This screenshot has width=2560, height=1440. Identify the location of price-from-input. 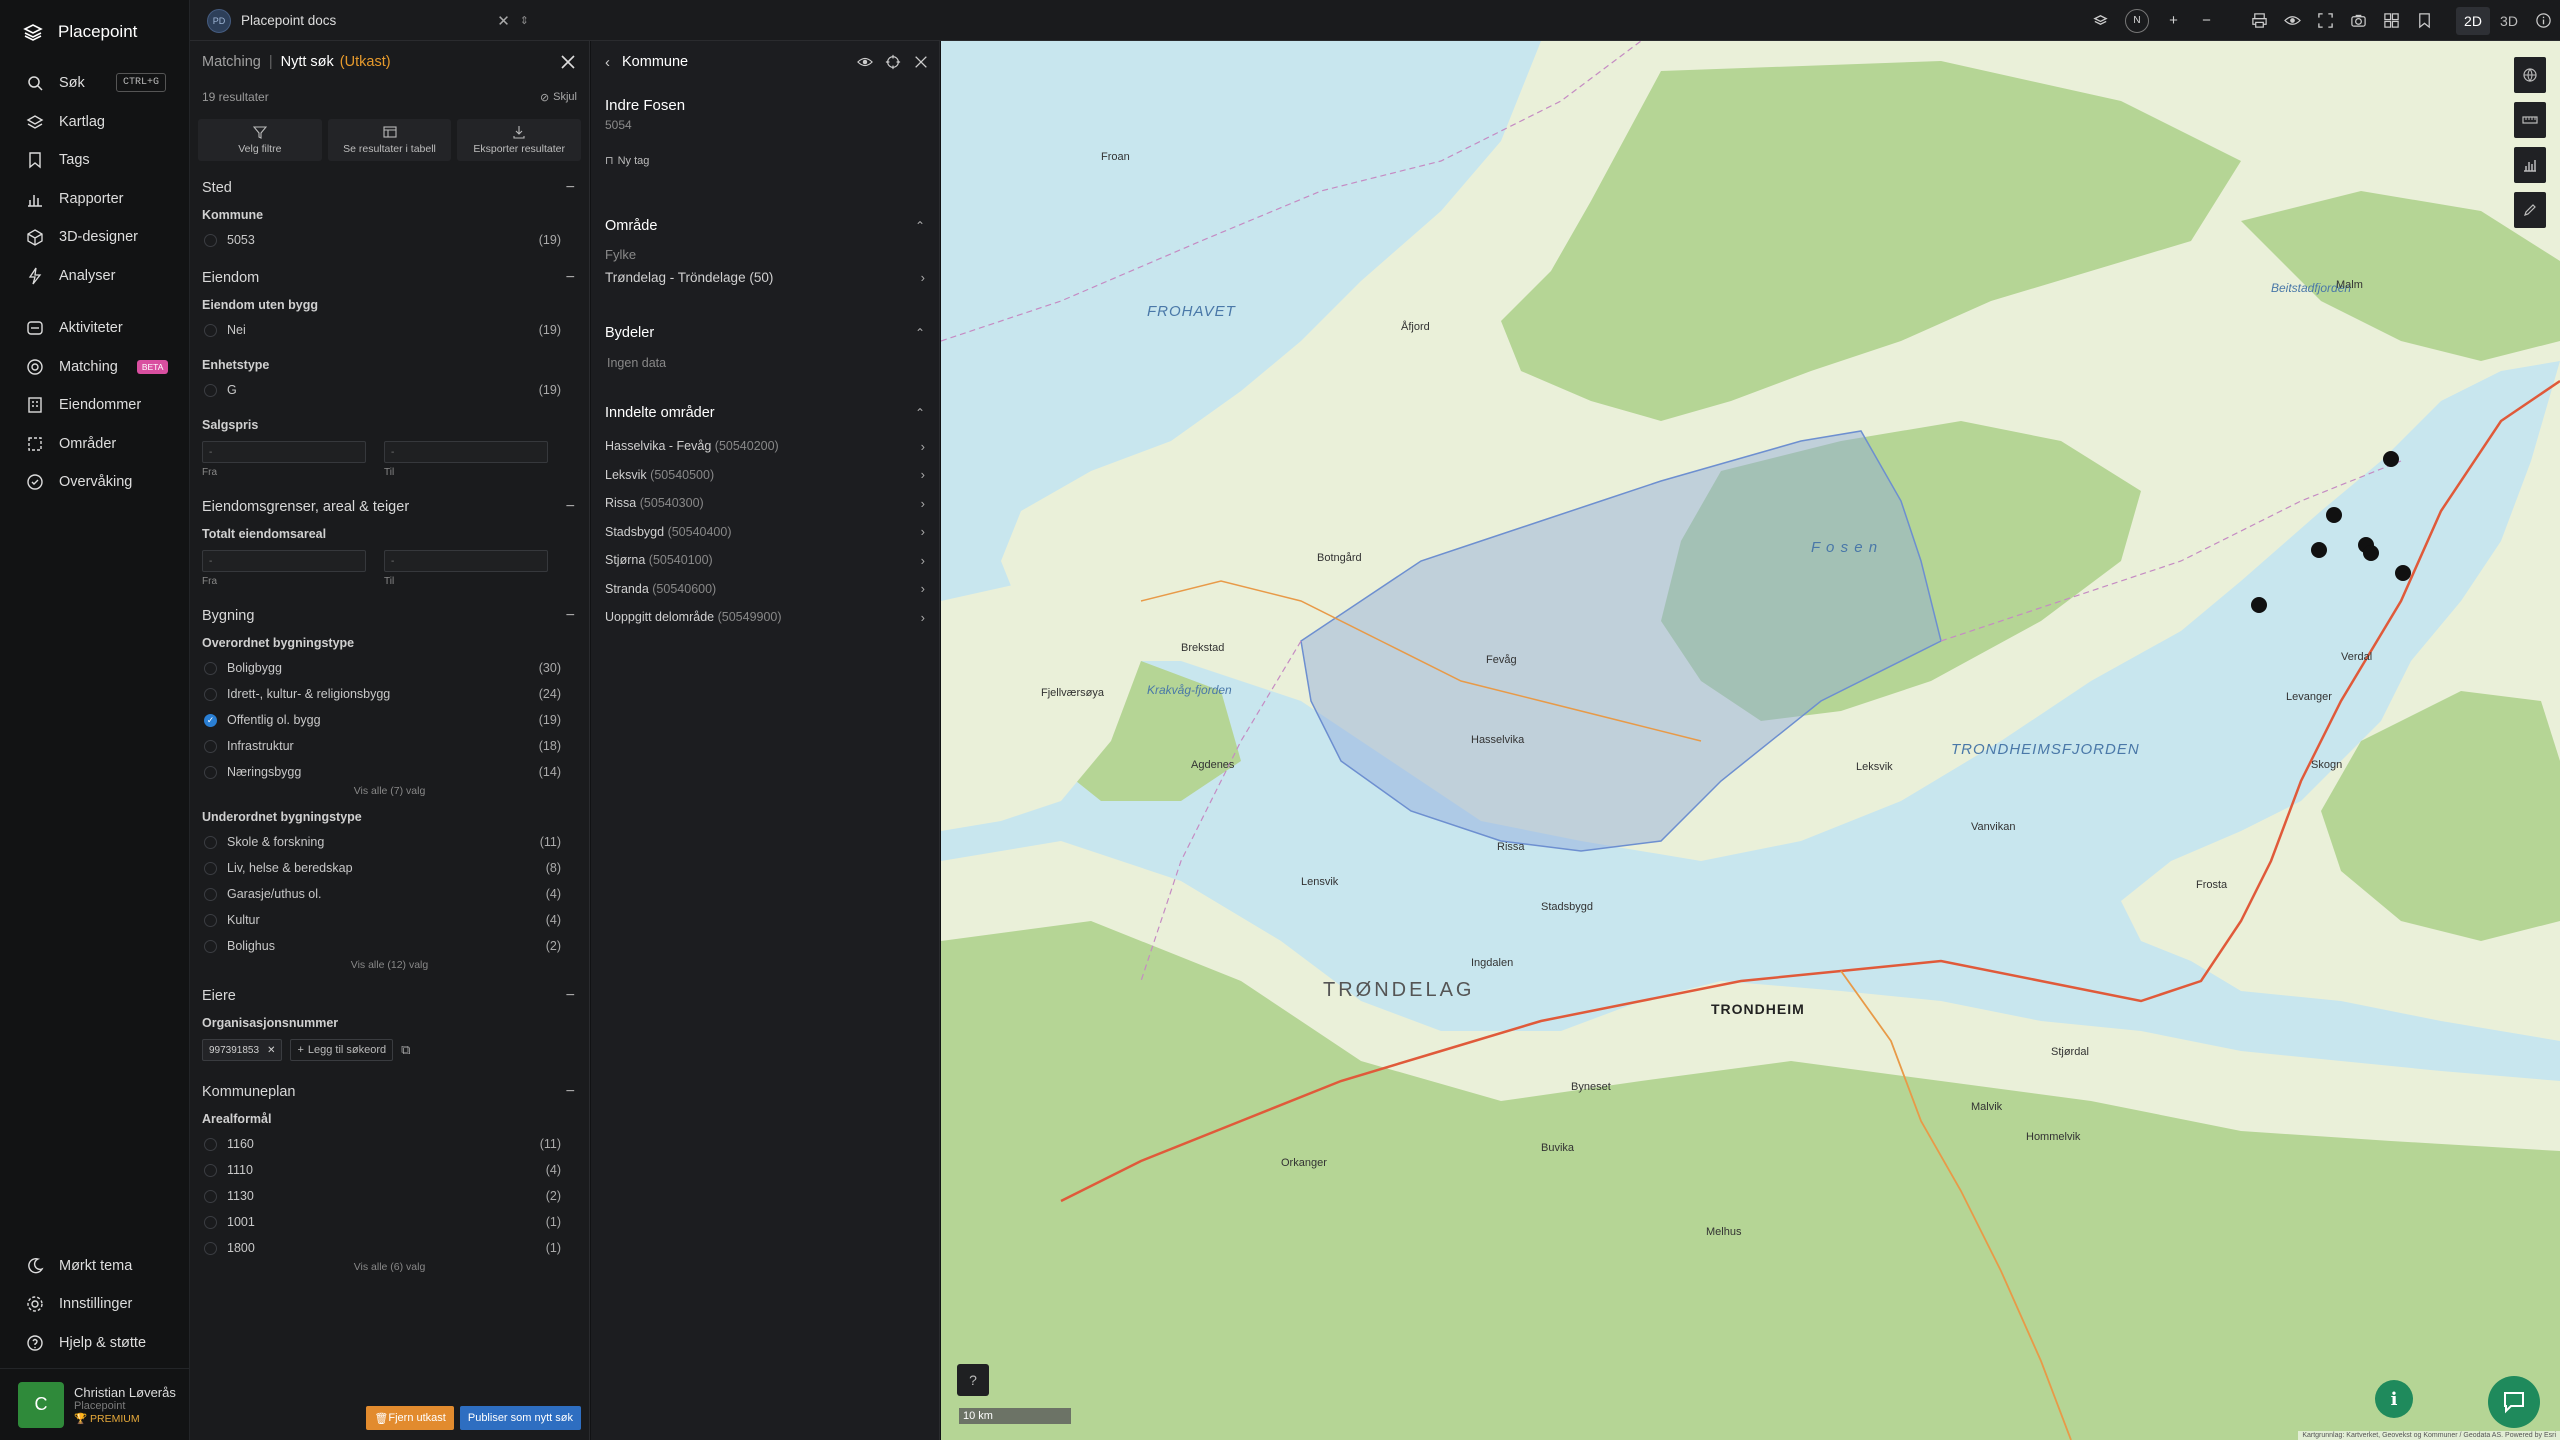
(284, 452).